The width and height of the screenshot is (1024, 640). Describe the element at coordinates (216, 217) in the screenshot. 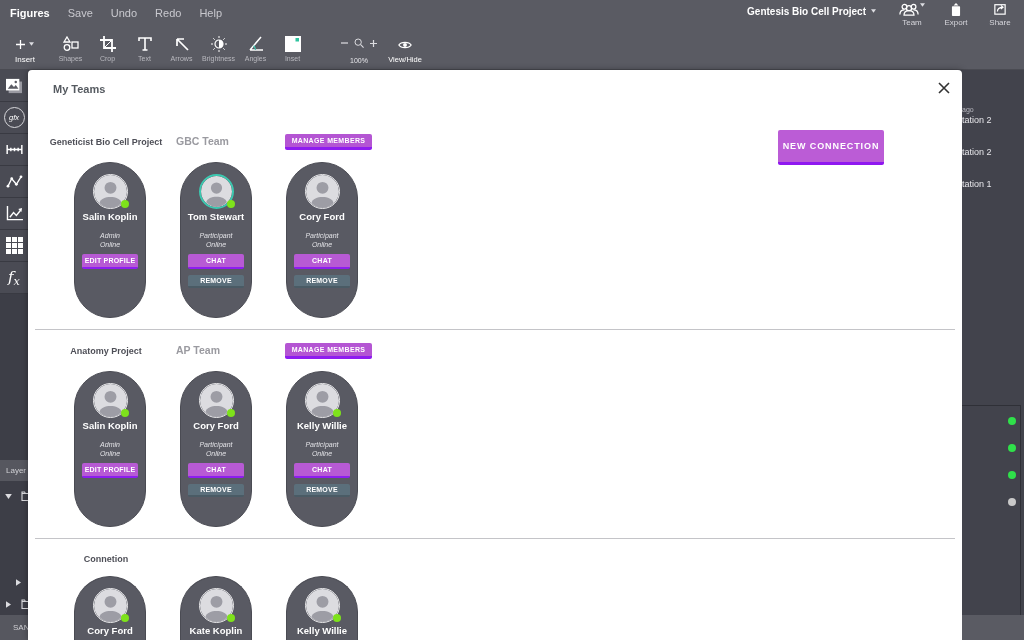

I see `member-name: Tom Stewart` at that location.